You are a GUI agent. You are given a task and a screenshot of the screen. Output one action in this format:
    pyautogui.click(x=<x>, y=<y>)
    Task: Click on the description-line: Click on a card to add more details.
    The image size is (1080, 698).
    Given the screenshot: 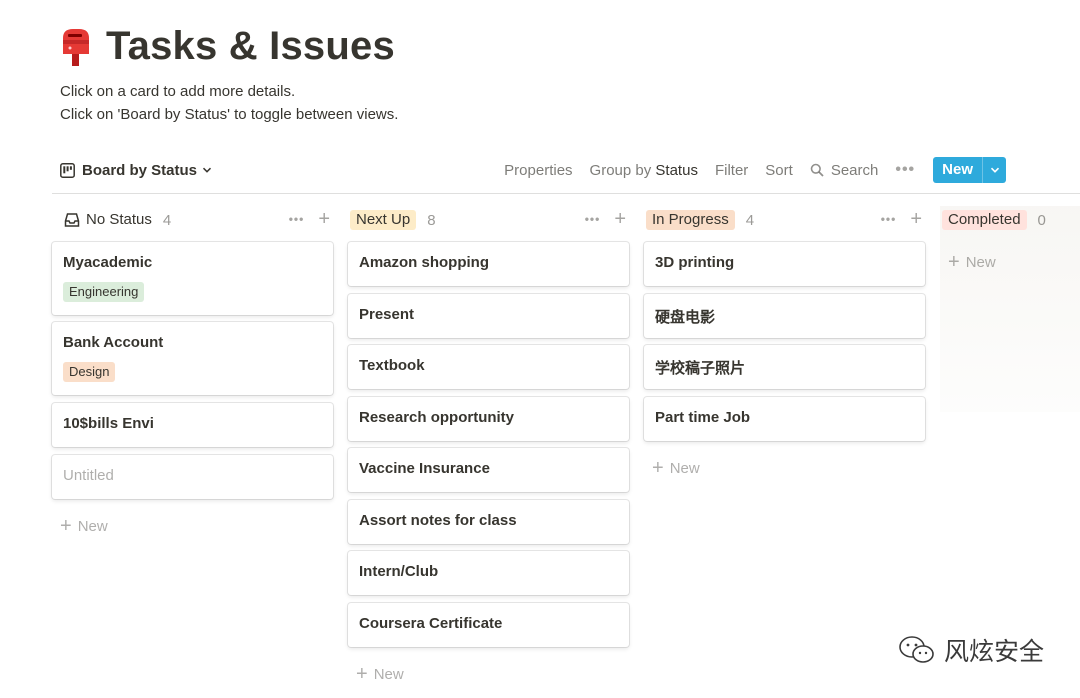 What is the action you would take?
    pyautogui.click(x=178, y=91)
    